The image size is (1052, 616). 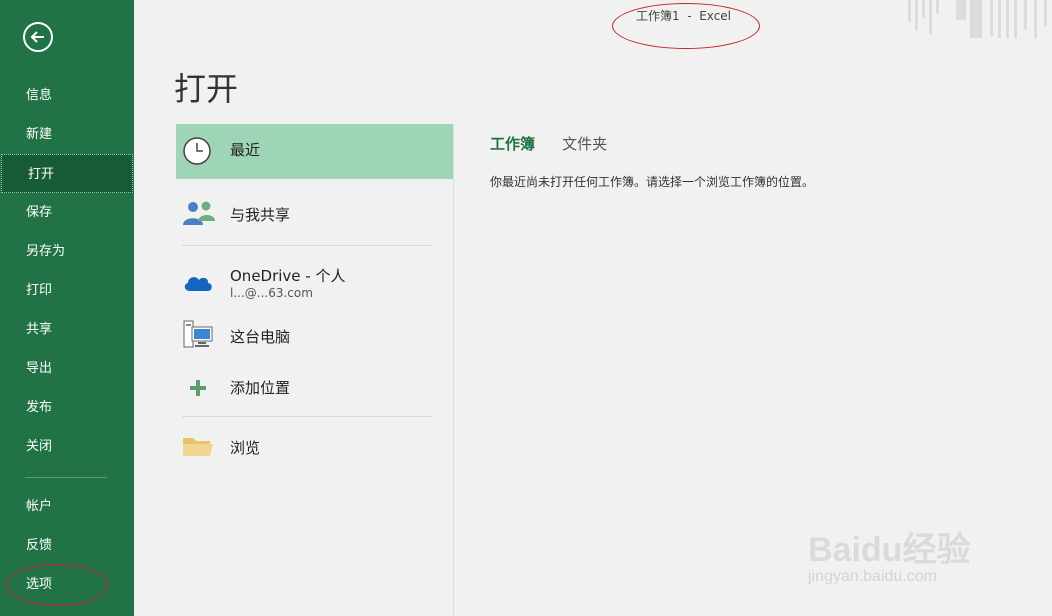 What do you see at coordinates (67, 368) in the screenshot?
I see `sidebar-item-export: 导出` at bounding box center [67, 368].